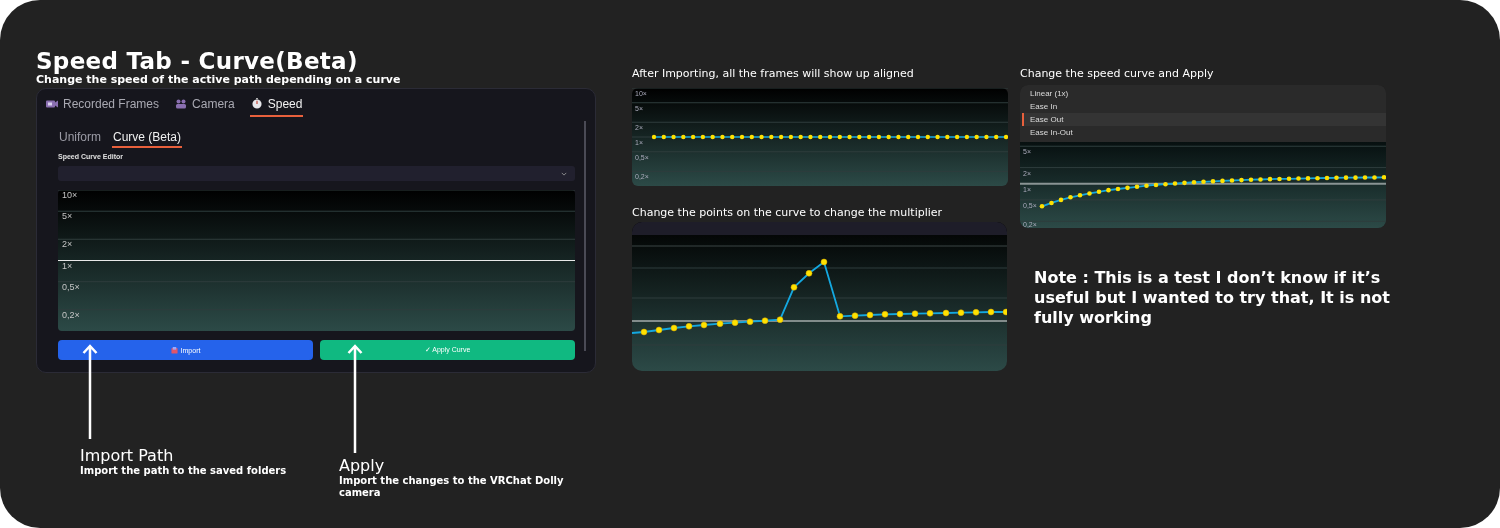 The width and height of the screenshot is (1500, 528). I want to click on menu-item: Ease In, so click(1204, 106).